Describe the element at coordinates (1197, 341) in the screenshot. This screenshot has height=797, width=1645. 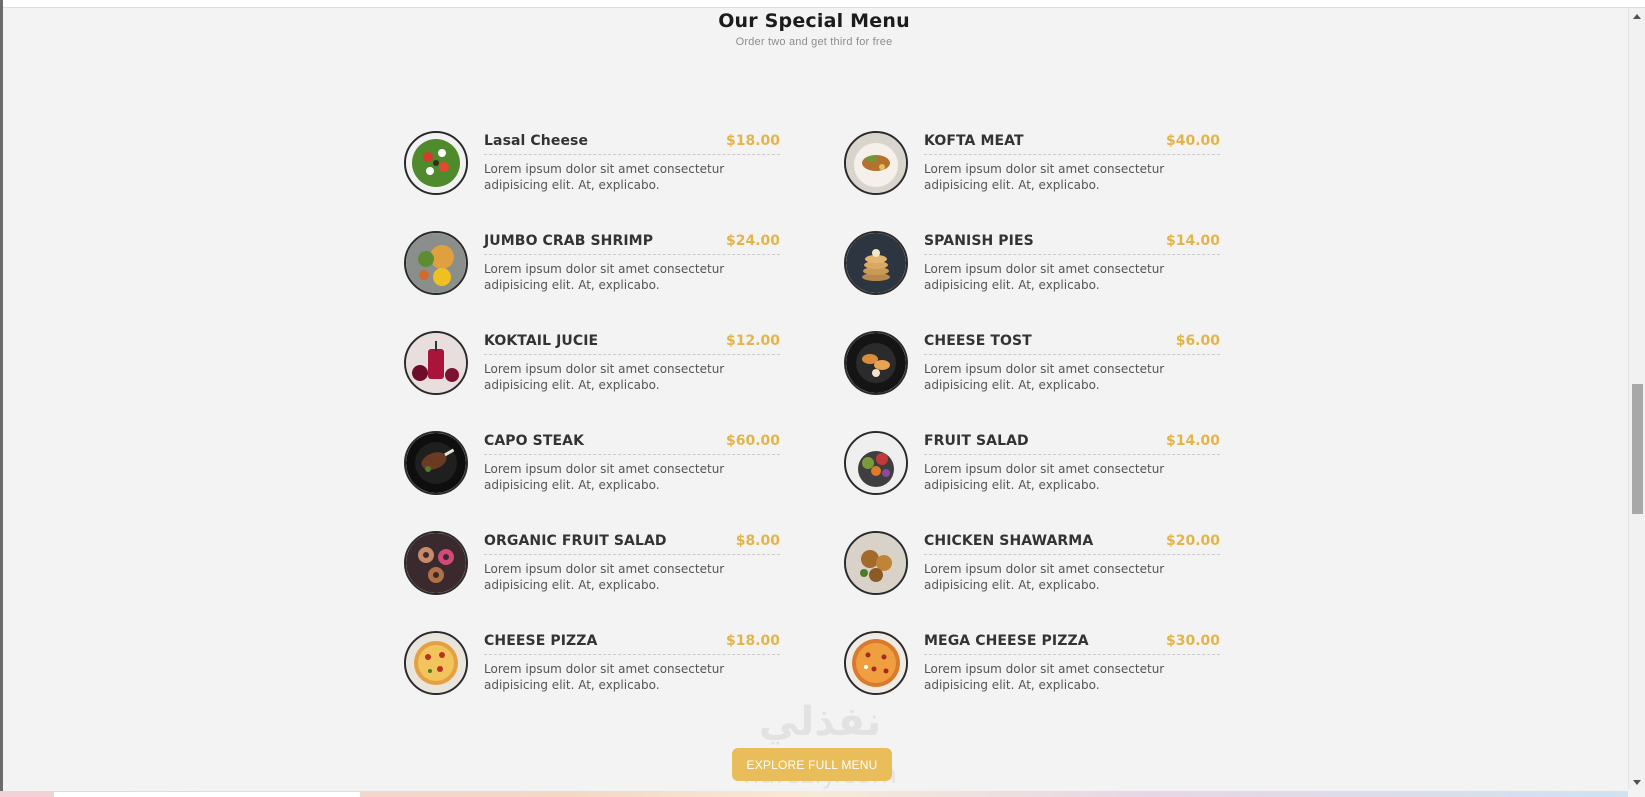
I see `menu-item-price: $6.00` at that location.